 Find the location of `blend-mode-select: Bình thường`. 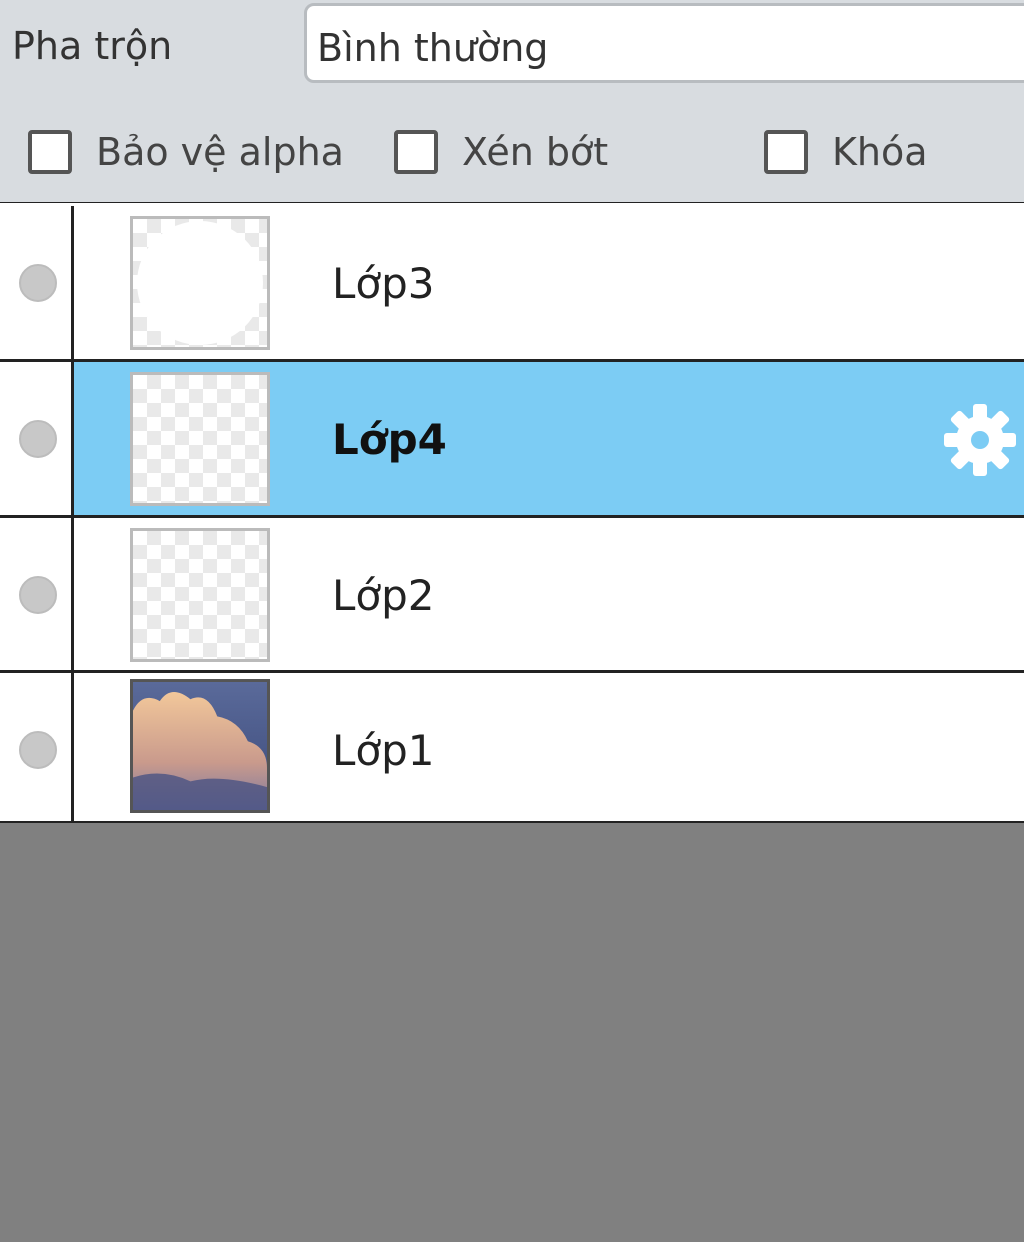

blend-mode-select: Bình thường is located at coordinates (664, 43).